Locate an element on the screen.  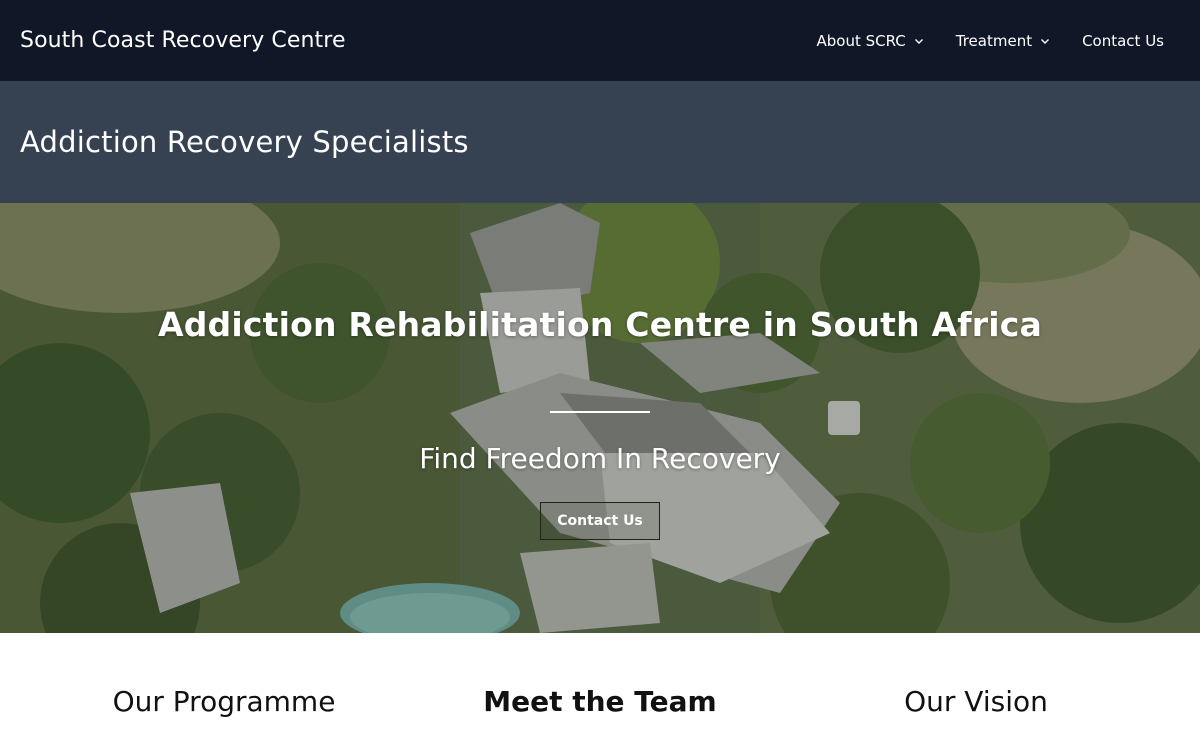
page-title: Addiction Recovery Specialists is located at coordinates (244, 142).